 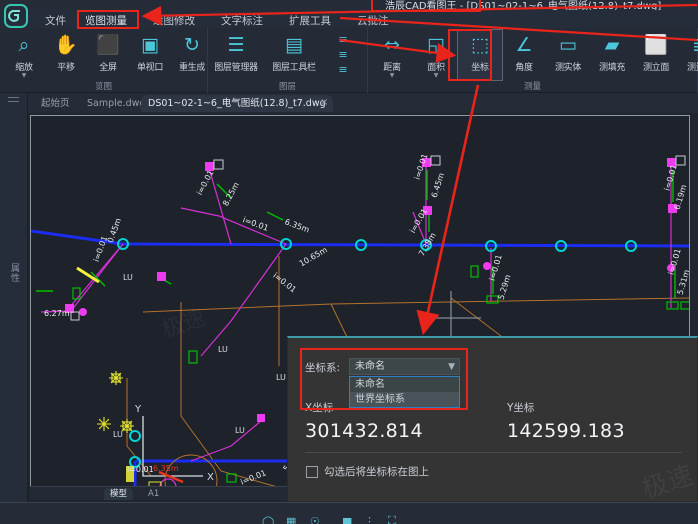 I want to click on drawing-label: 6.35m, so click(x=166, y=468).